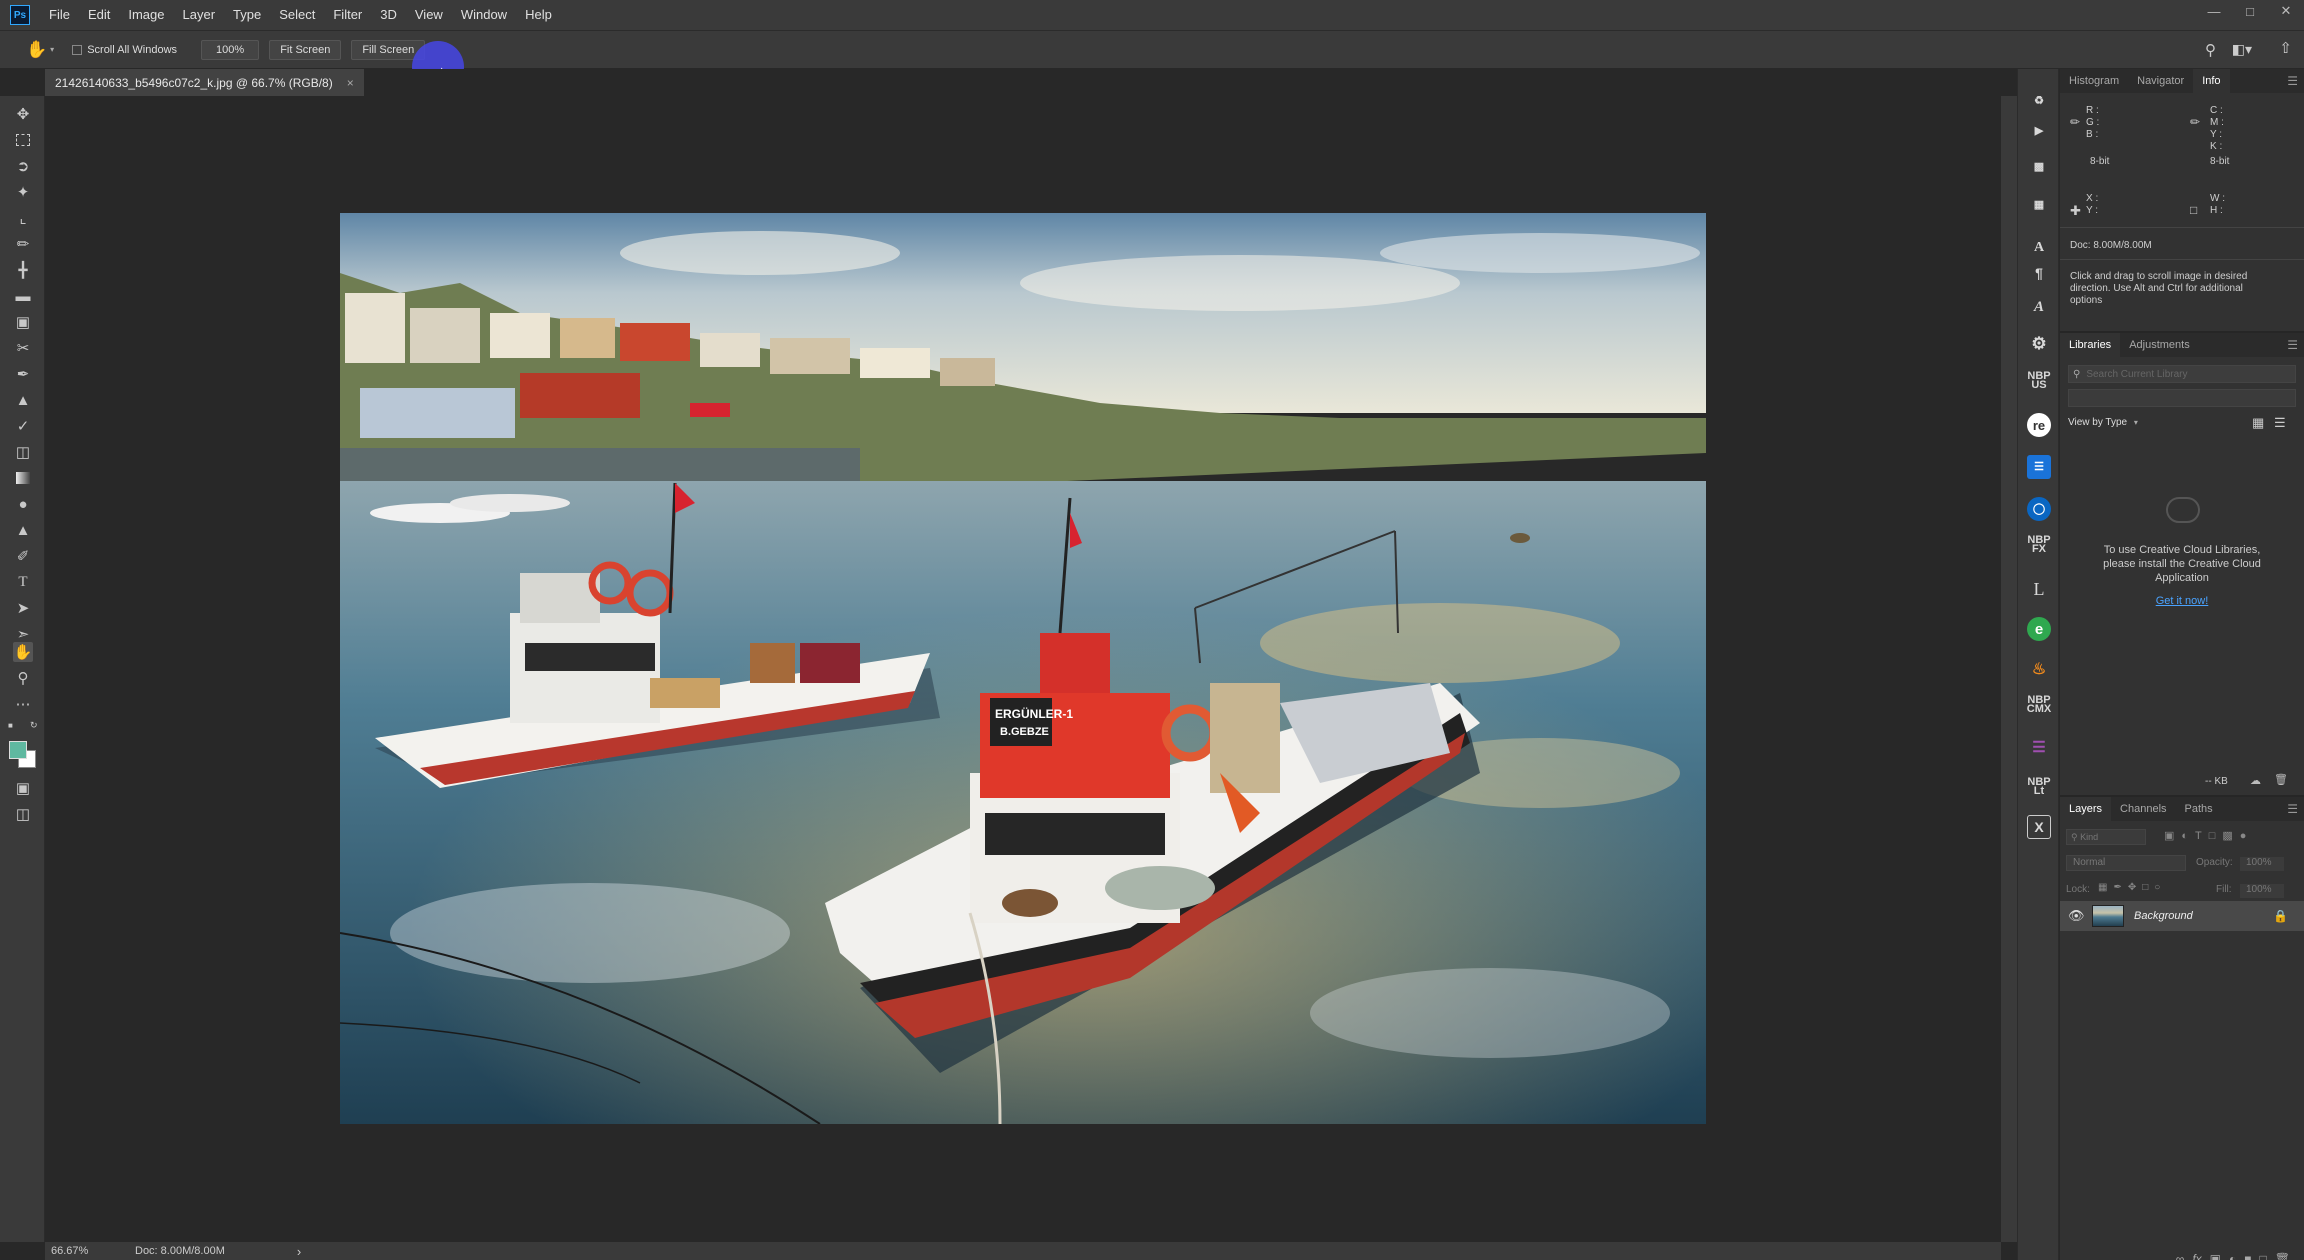 The width and height of the screenshot is (2304, 1260). Describe the element at coordinates (2126, 863) in the screenshot. I see `blend-mode-dropdown: Normal` at that location.